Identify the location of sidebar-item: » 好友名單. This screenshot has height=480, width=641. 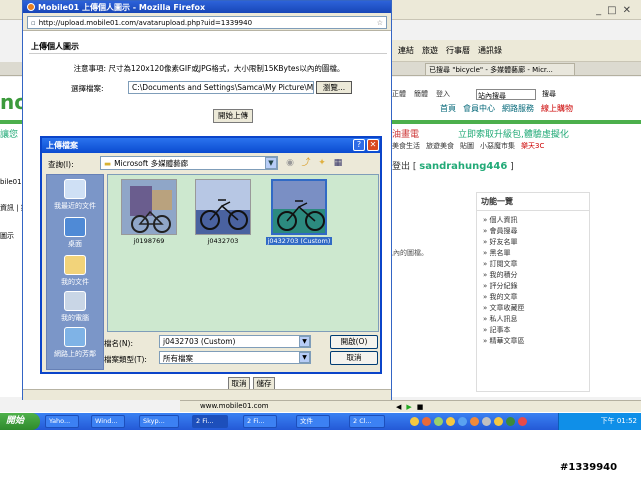
(534, 242).